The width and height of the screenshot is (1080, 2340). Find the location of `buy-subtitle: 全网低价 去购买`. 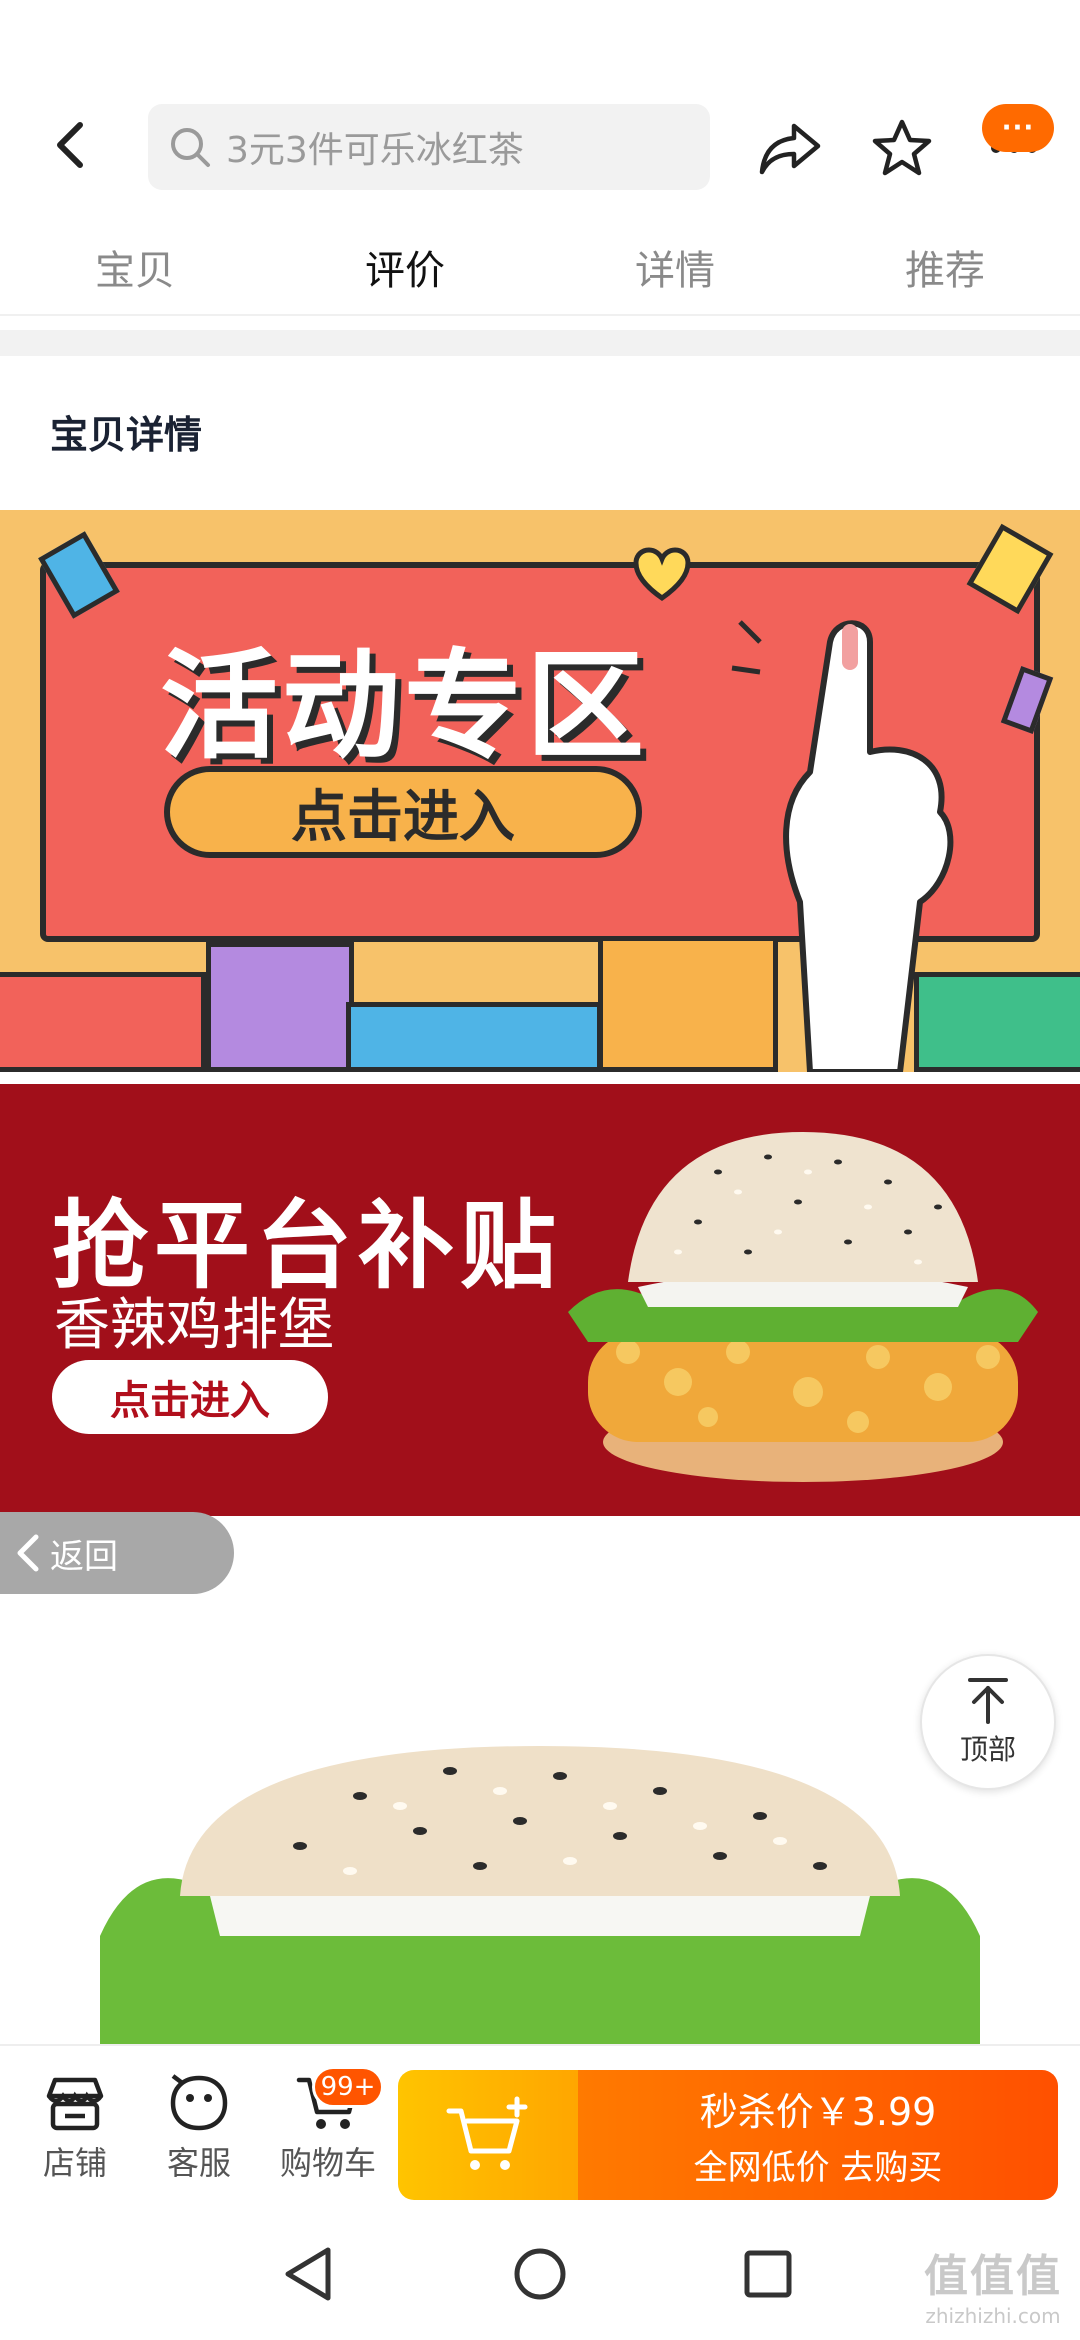

buy-subtitle: 全网低价 去购买 is located at coordinates (818, 2168).